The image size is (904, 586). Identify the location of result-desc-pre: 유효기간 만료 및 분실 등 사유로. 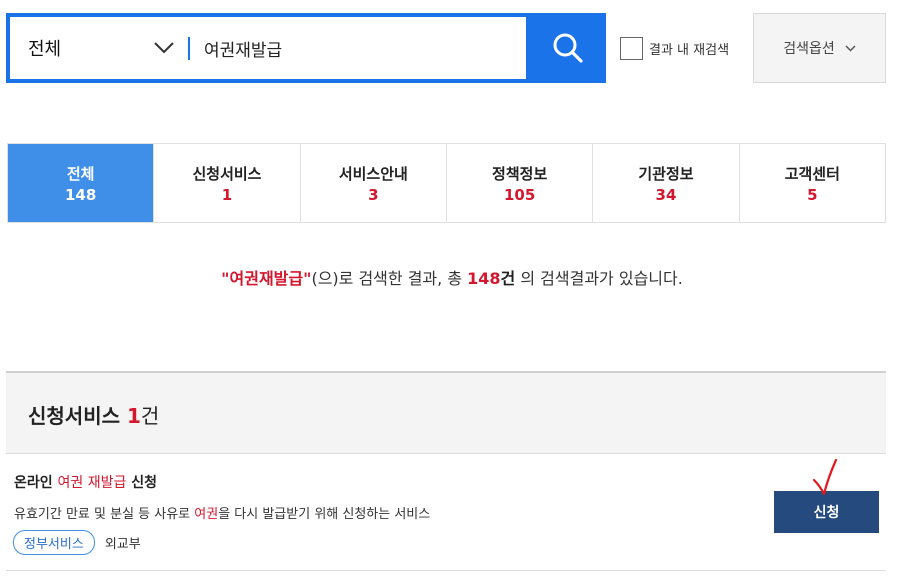
(104, 514).